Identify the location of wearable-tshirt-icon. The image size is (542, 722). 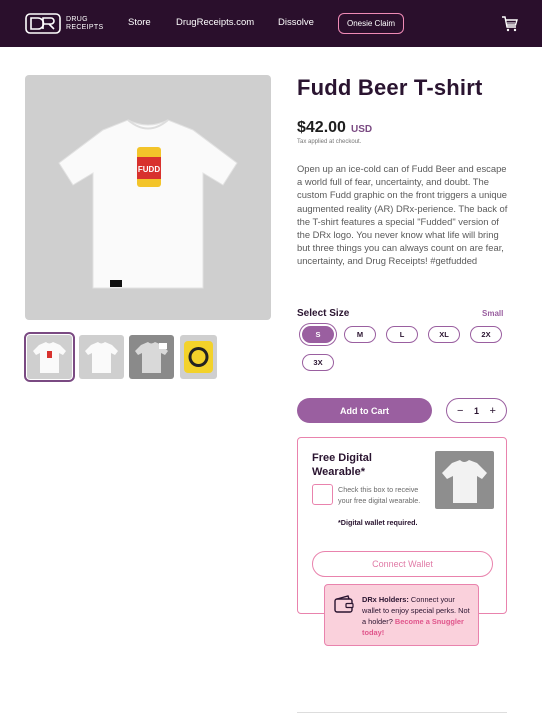
(464, 481).